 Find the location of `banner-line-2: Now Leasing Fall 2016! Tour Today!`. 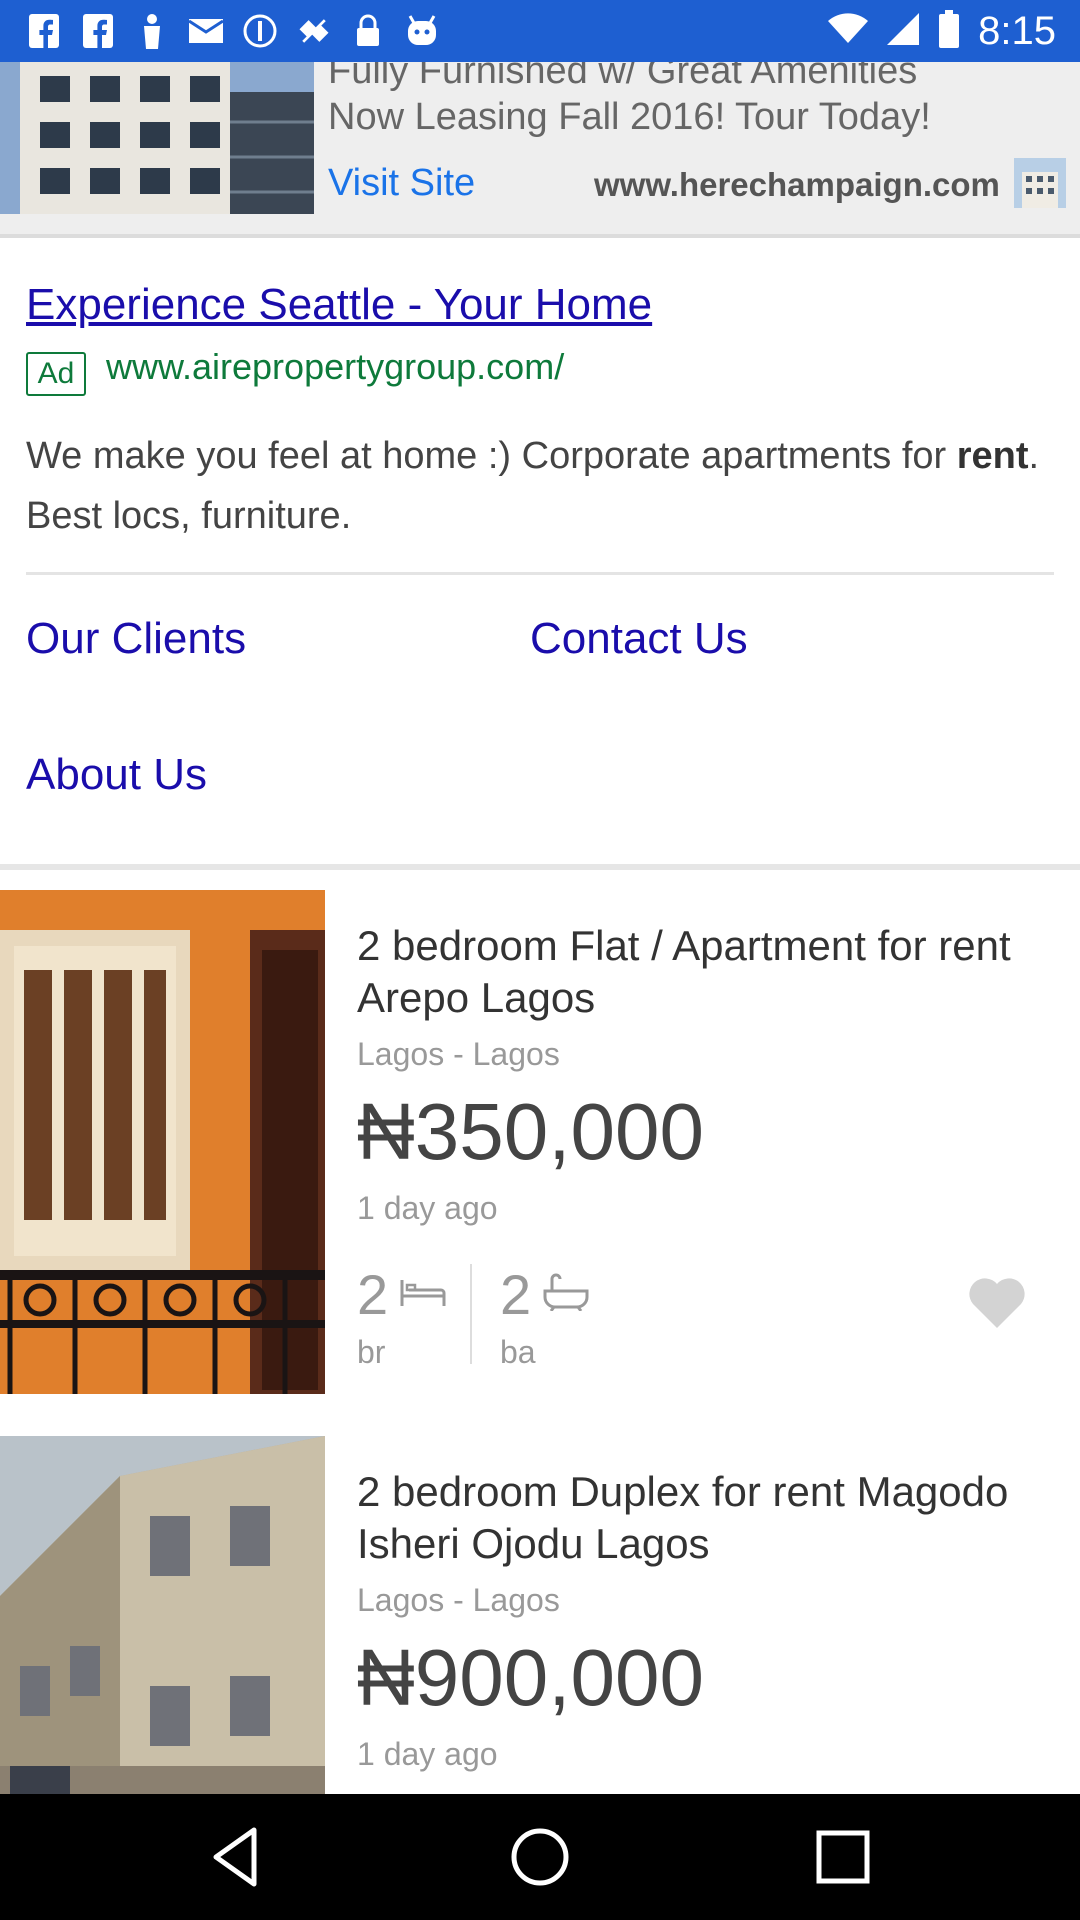

banner-line-2: Now Leasing Fall 2016! Tour Today! is located at coordinates (629, 117).